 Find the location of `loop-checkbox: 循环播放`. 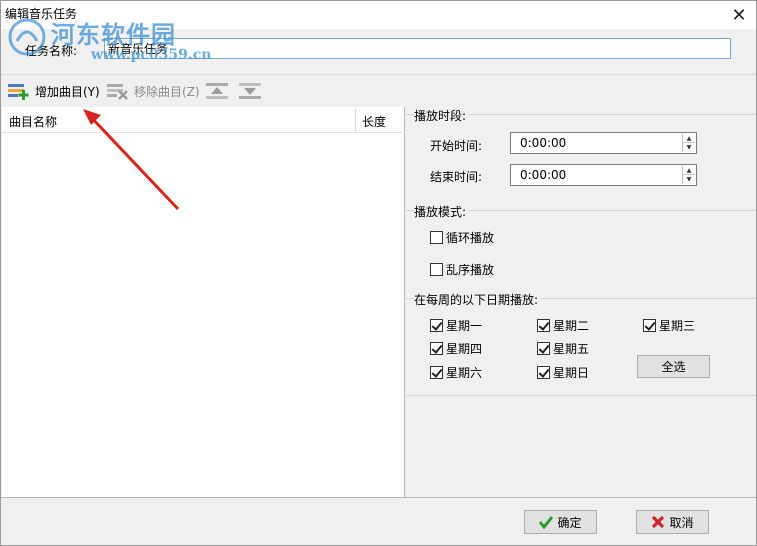

loop-checkbox: 循环播放 is located at coordinates (462, 237).